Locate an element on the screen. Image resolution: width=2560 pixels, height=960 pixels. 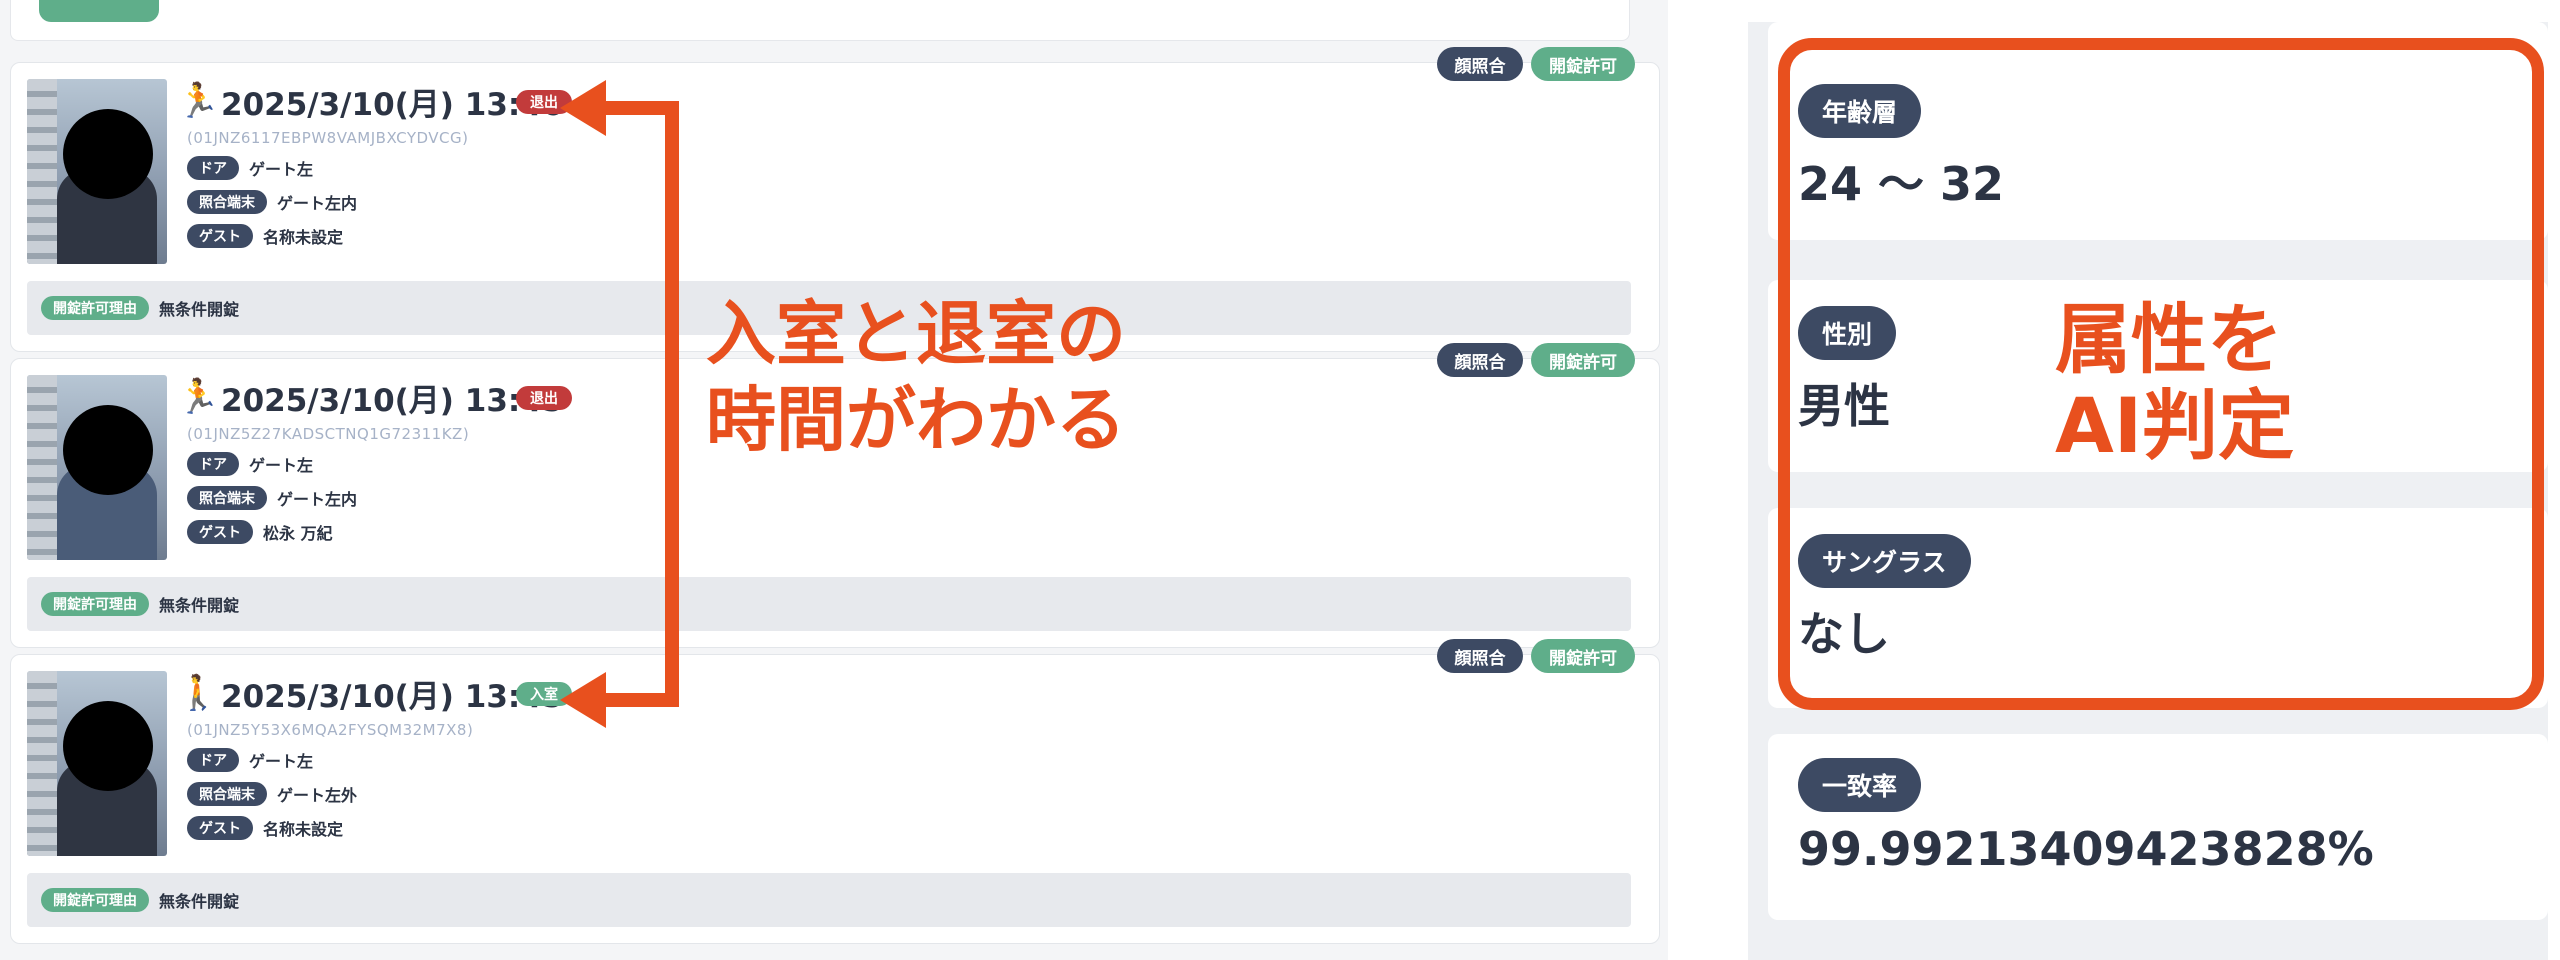
bracket-line is located at coordinates (629, 404).